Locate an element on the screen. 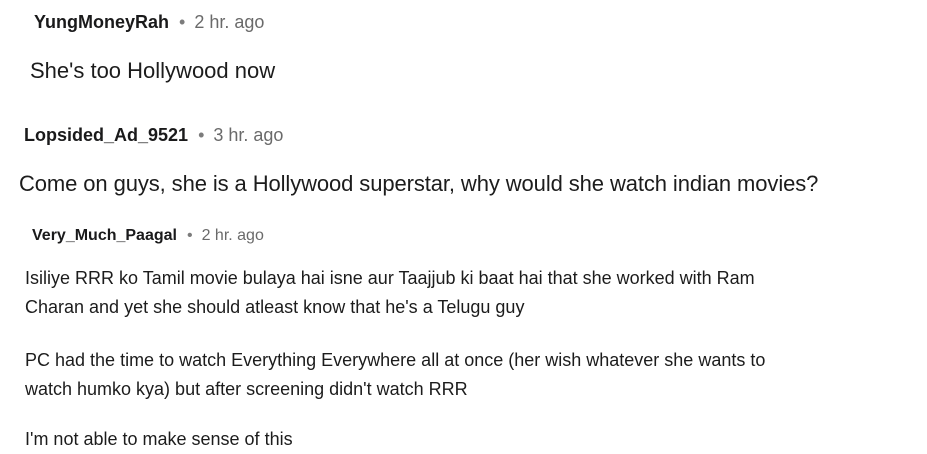 The width and height of the screenshot is (927, 454). comment-meta: YungMoneyRah • 2 hr. ago is located at coordinates (149, 22).